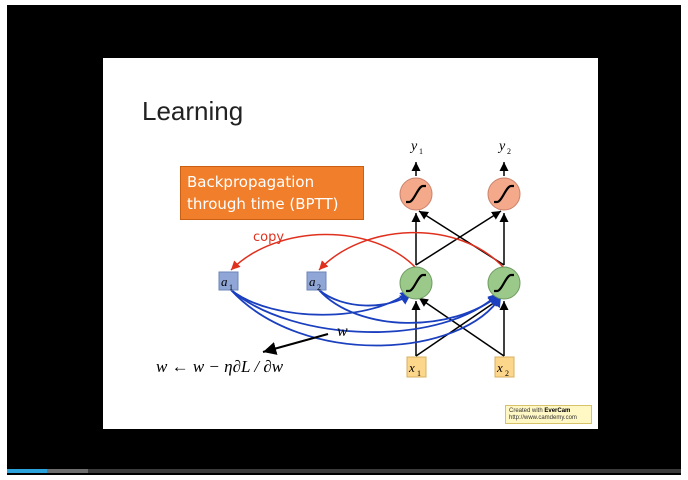 The height and width of the screenshot is (480, 688). Describe the element at coordinates (312, 281) in the screenshot. I see `a2-label: a` at that location.